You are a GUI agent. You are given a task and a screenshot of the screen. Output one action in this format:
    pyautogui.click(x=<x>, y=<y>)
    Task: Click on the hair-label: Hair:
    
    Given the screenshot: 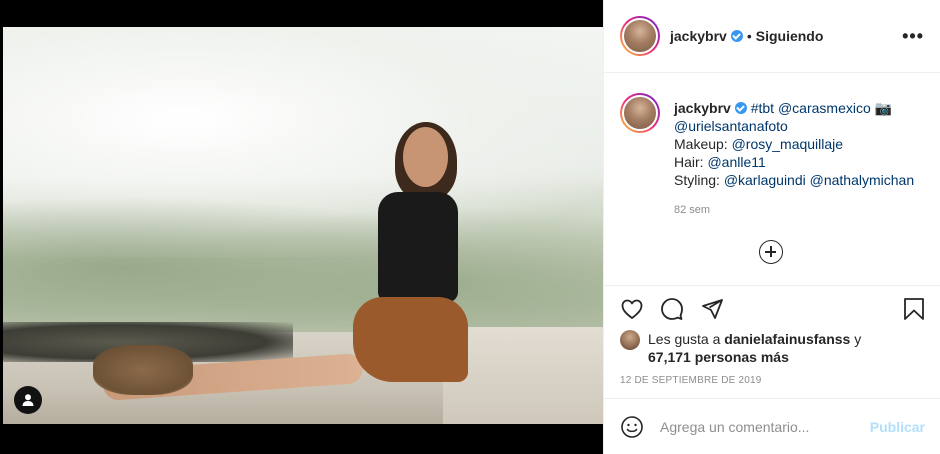 What is the action you would take?
    pyautogui.click(x=691, y=162)
    